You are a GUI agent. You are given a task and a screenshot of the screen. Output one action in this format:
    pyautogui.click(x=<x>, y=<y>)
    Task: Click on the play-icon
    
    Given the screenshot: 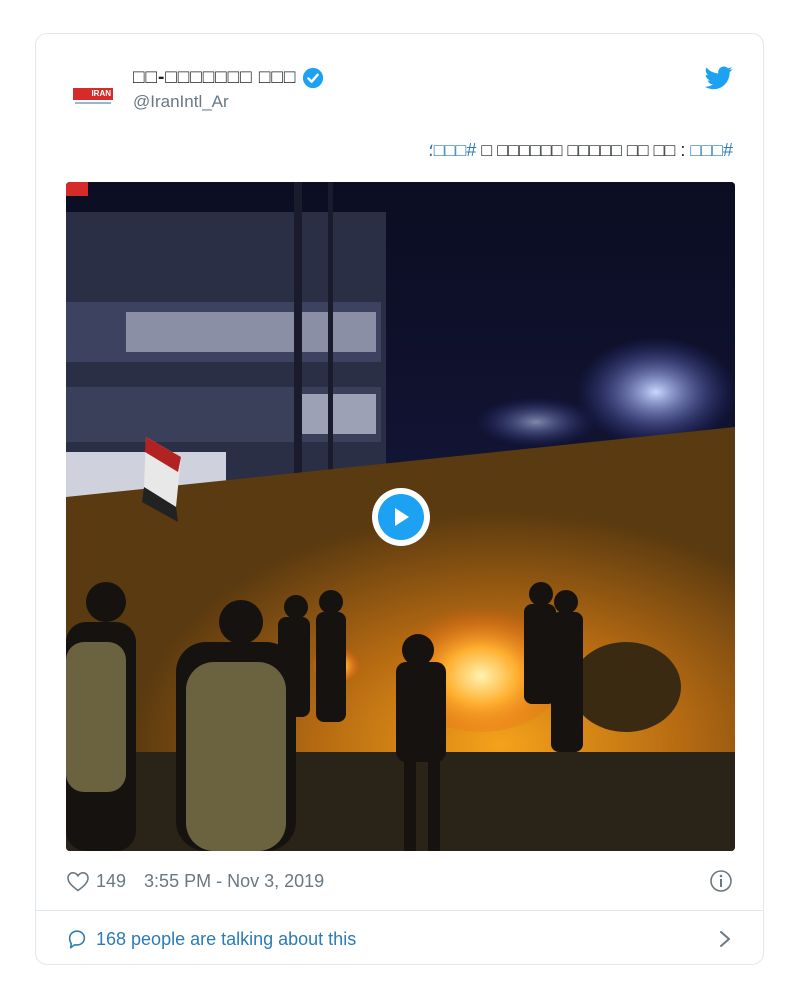 What is the action you would take?
    pyautogui.click(x=402, y=517)
    